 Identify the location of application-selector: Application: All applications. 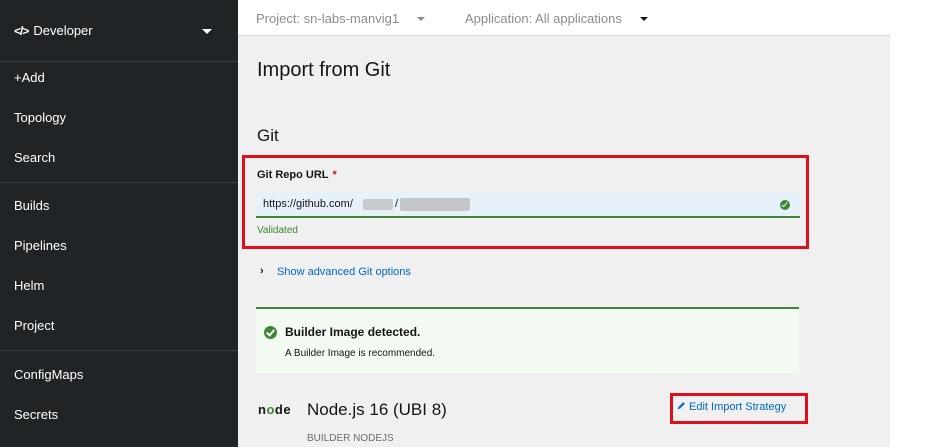
(543, 18).